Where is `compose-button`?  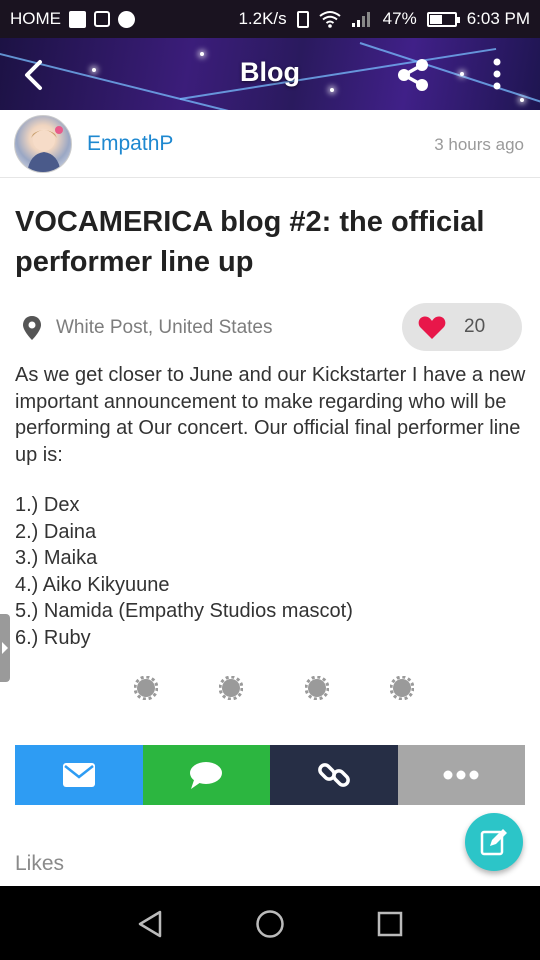
compose-button is located at coordinates (494, 842).